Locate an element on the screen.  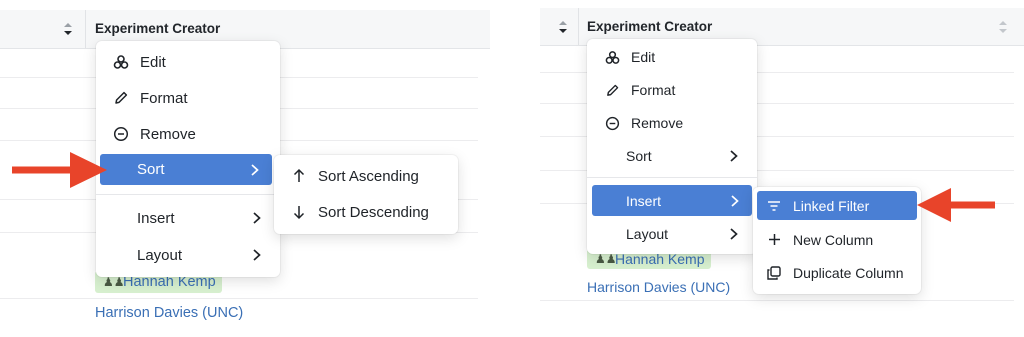
menu-item-label: Sort Ascending is located at coordinates (368, 176).